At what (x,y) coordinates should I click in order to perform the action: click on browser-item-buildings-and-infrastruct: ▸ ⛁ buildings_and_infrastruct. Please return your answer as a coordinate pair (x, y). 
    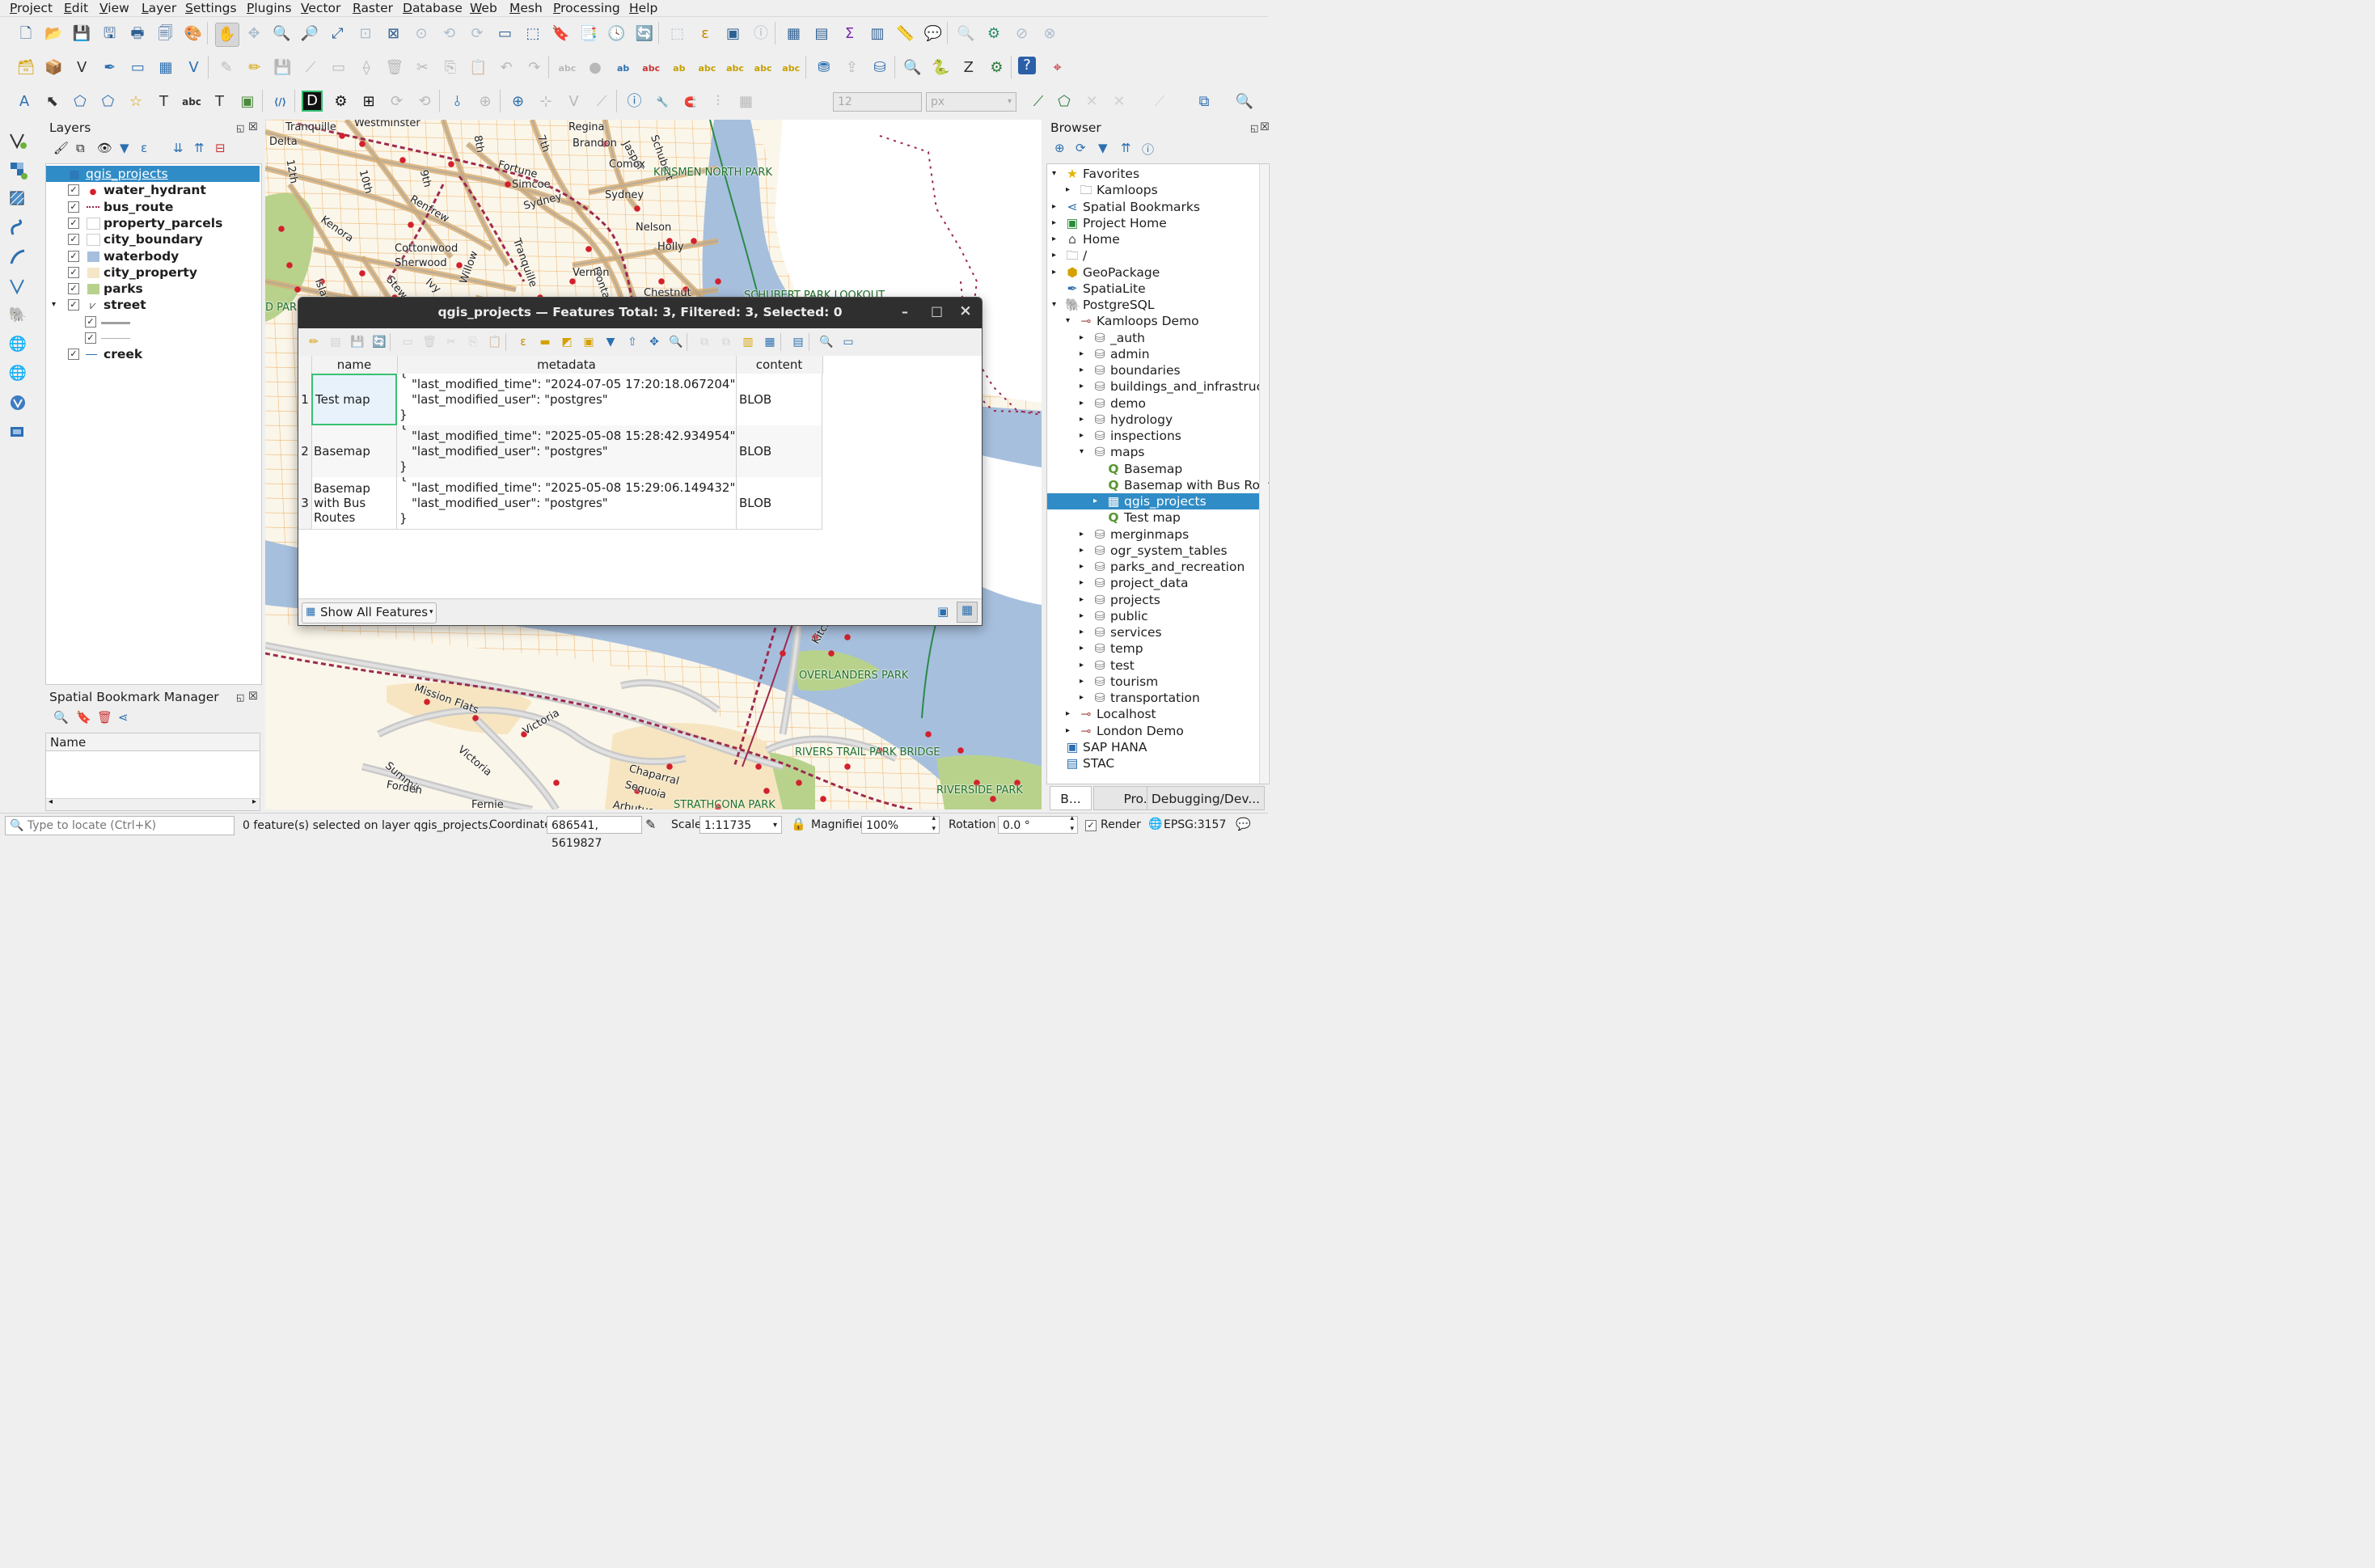
    Looking at the image, I should click on (1157, 386).